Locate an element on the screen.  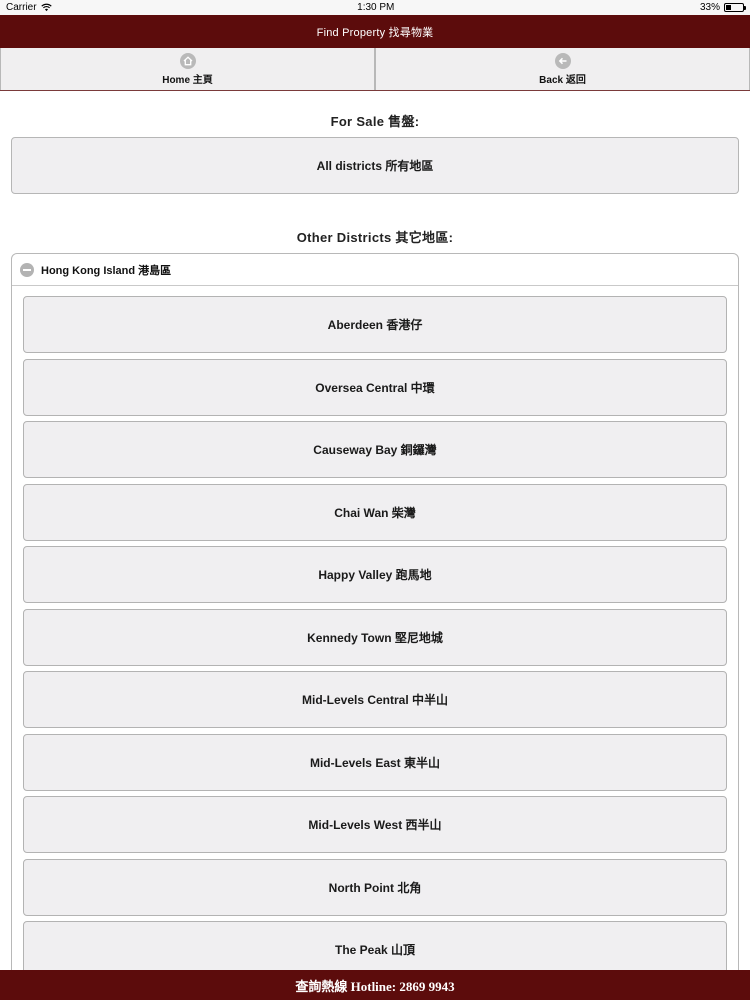
footer-hotline-bar: 查詢熱線 Hotline: 2869 9943 is located at coordinates (375, 985).